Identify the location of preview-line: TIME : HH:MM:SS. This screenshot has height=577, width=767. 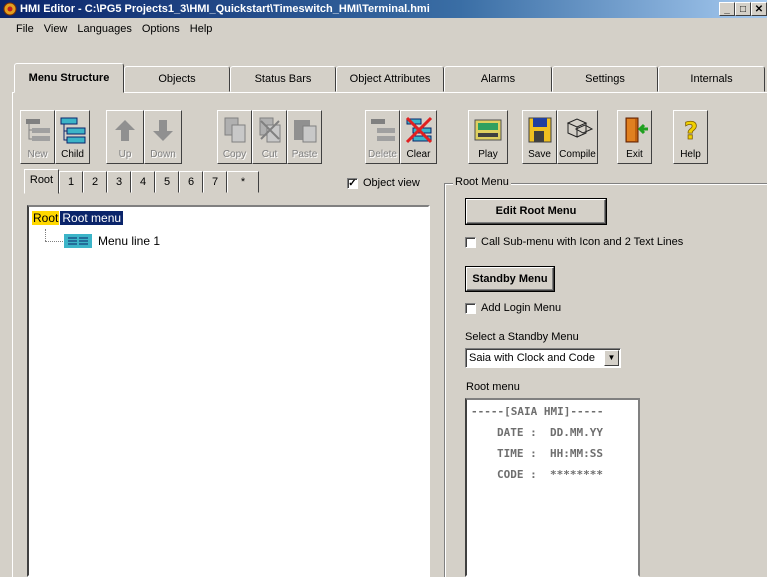
(550, 453).